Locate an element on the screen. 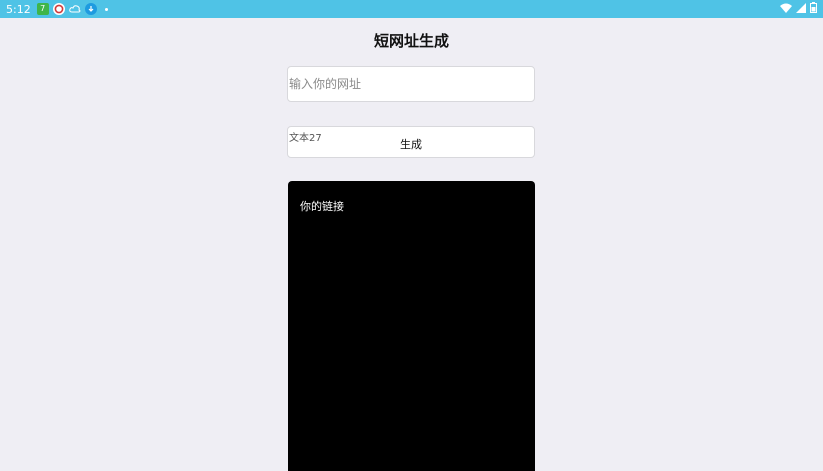 The width and height of the screenshot is (823, 471). more-notifications-dot is located at coordinates (106, 9).